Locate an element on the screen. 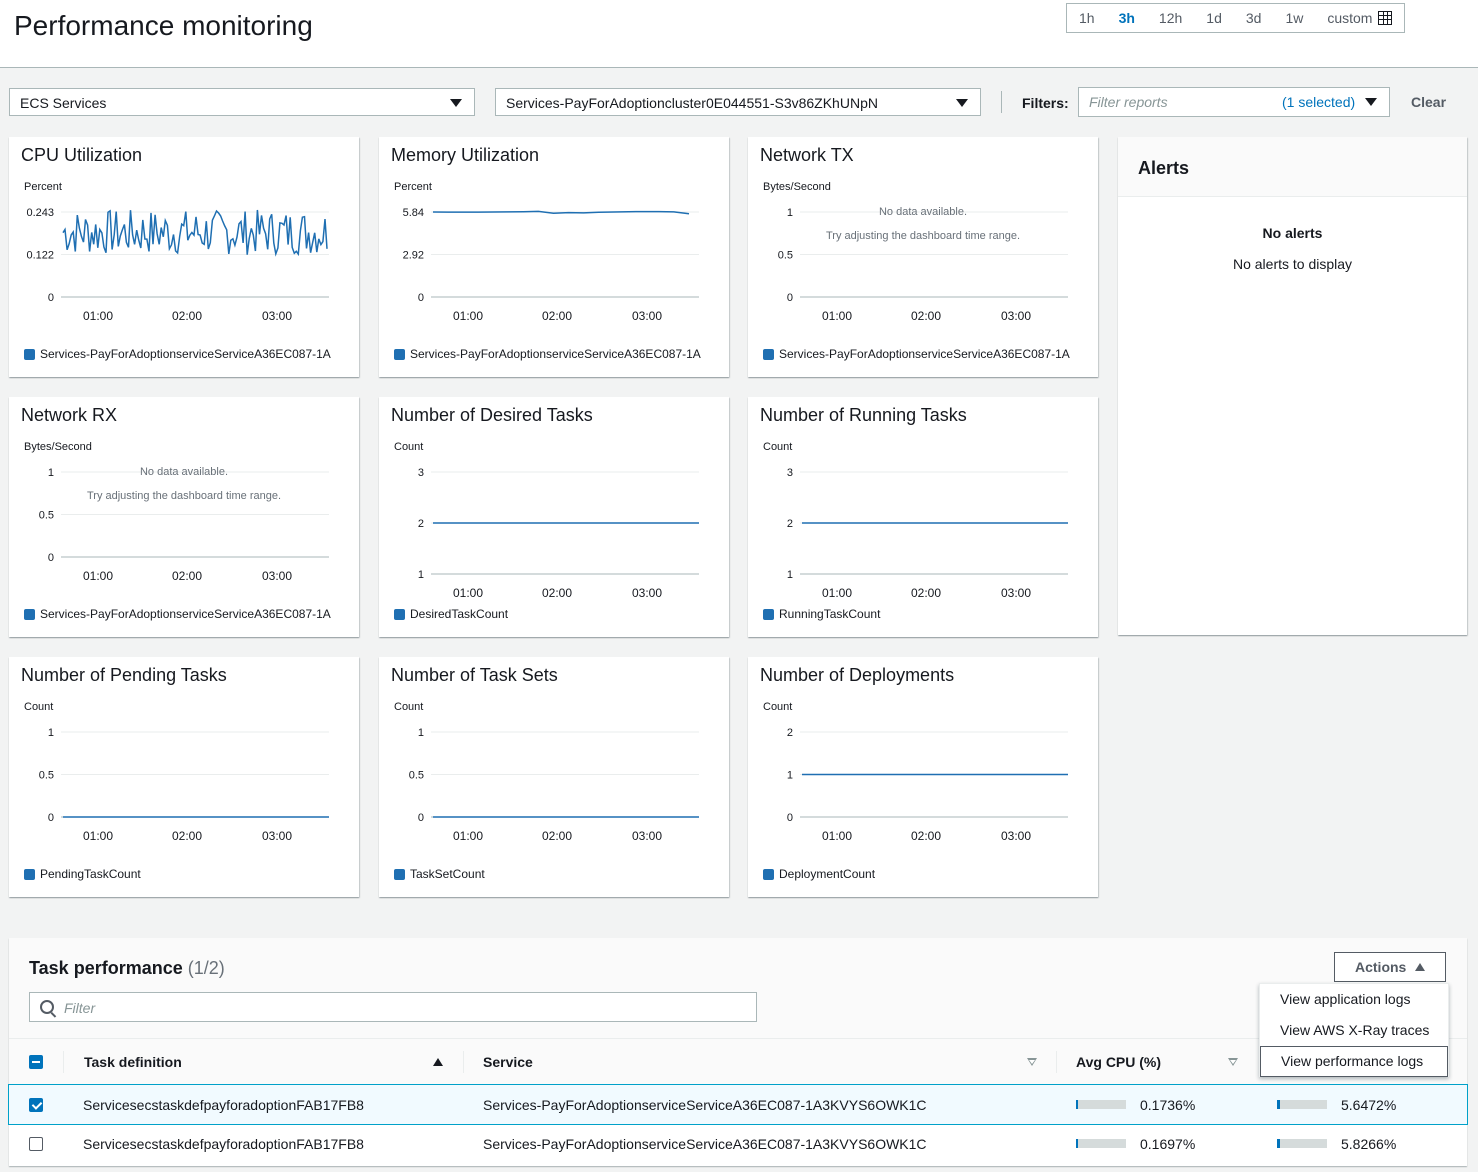 Image resolution: width=1478 pixels, height=1172 pixels. chart-legend: DeploymentCount is located at coordinates (819, 874).